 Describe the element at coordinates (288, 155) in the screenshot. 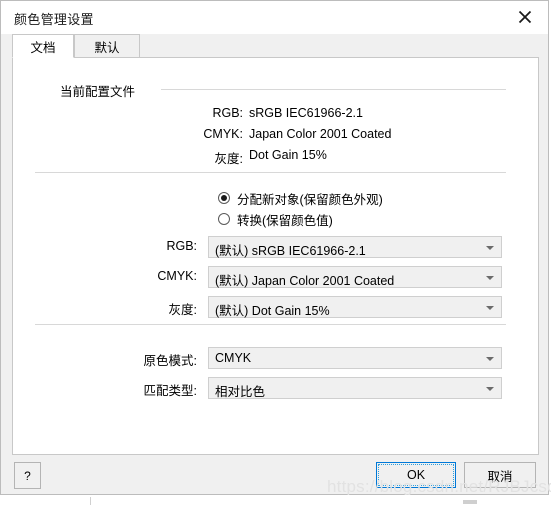

I see `current-profile-value-gray: Dot Gain 15%` at that location.